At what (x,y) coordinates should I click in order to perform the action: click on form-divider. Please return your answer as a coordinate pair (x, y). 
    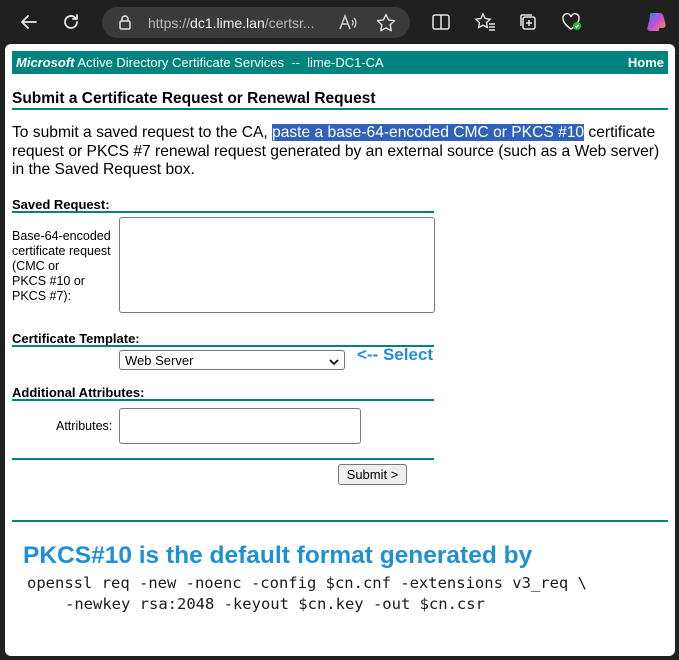
    Looking at the image, I should click on (223, 459).